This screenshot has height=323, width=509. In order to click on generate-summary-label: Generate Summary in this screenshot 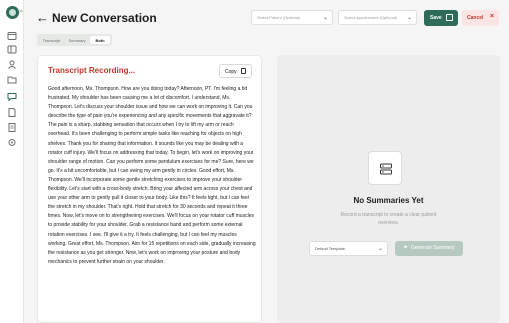, I will do `click(433, 248)`.